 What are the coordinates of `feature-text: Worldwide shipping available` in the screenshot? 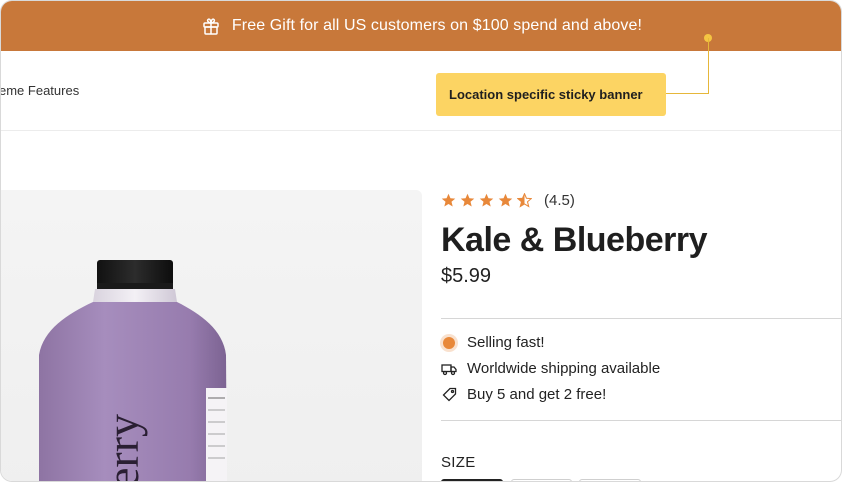 It's located at (564, 368).